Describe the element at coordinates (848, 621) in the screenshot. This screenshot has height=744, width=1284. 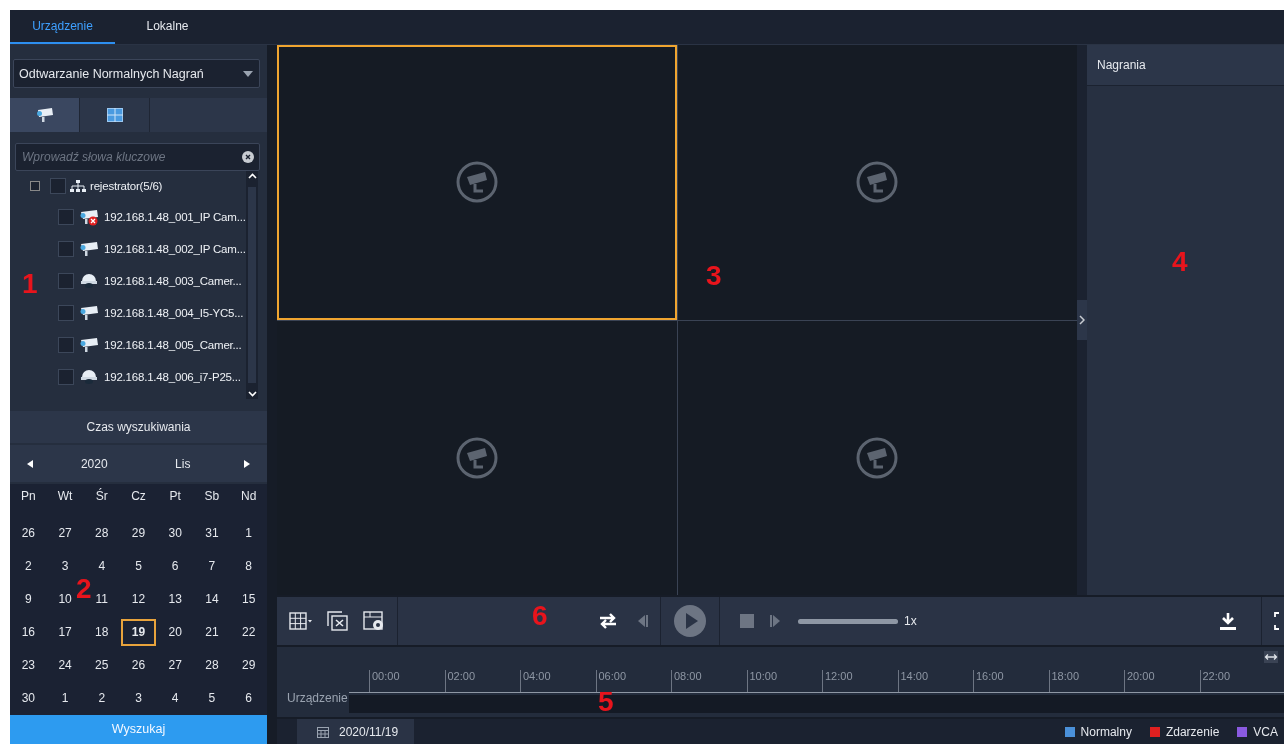
I see `speed-slider` at that location.